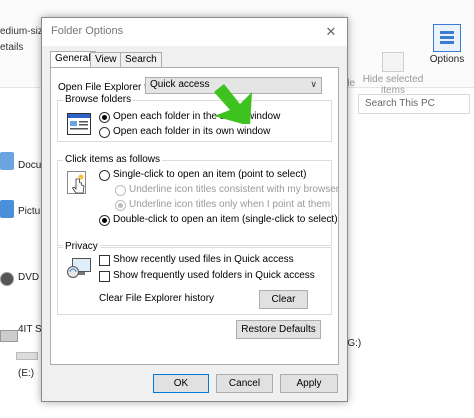 This screenshot has width=474, height=418. What do you see at coordinates (30, 329) in the screenshot?
I see `list-item-4it: 4IT S` at bounding box center [30, 329].